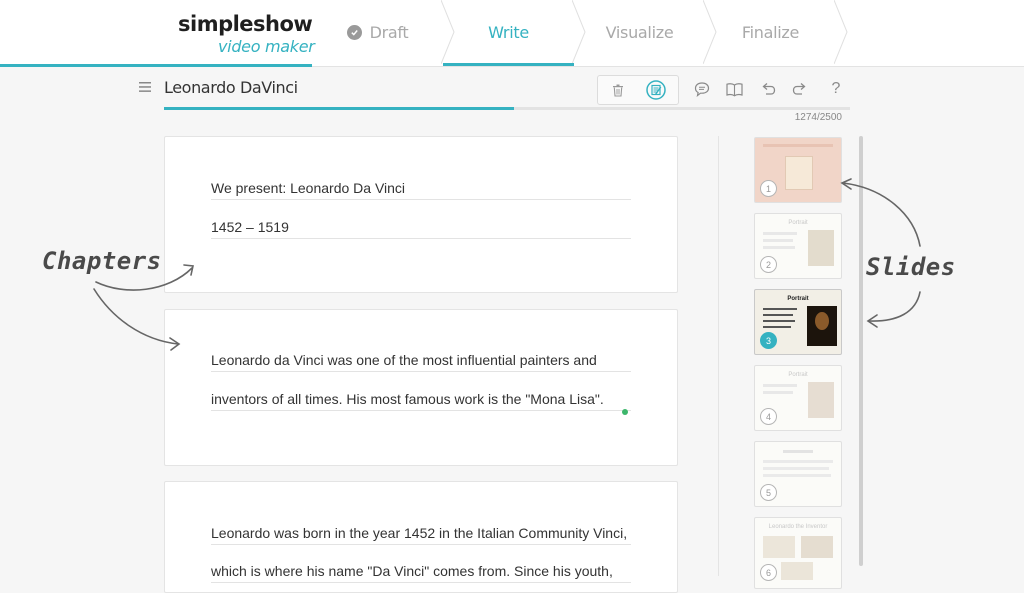 This screenshot has width=1024, height=593. Describe the element at coordinates (768, 340) in the screenshot. I see `slide-number: 3` at that location.